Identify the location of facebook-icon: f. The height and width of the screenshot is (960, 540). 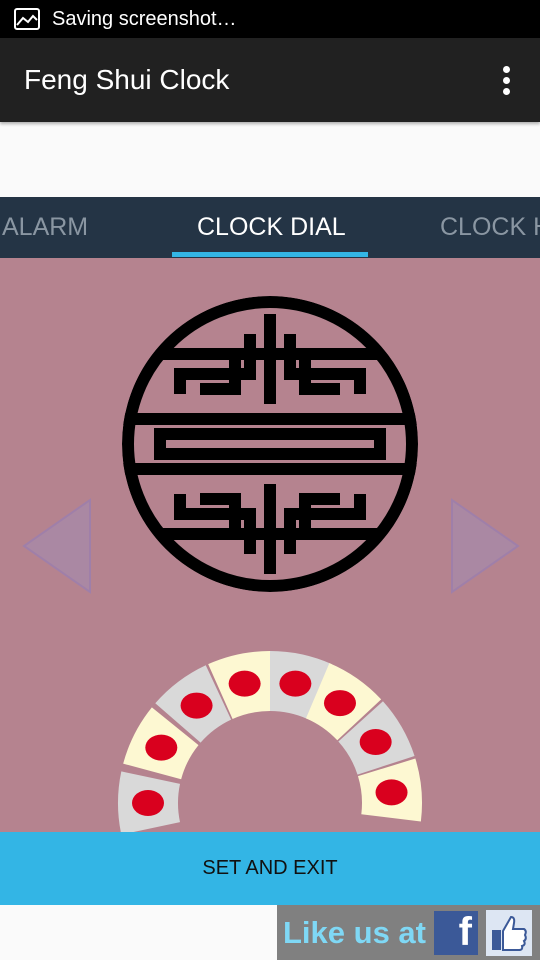
(456, 932).